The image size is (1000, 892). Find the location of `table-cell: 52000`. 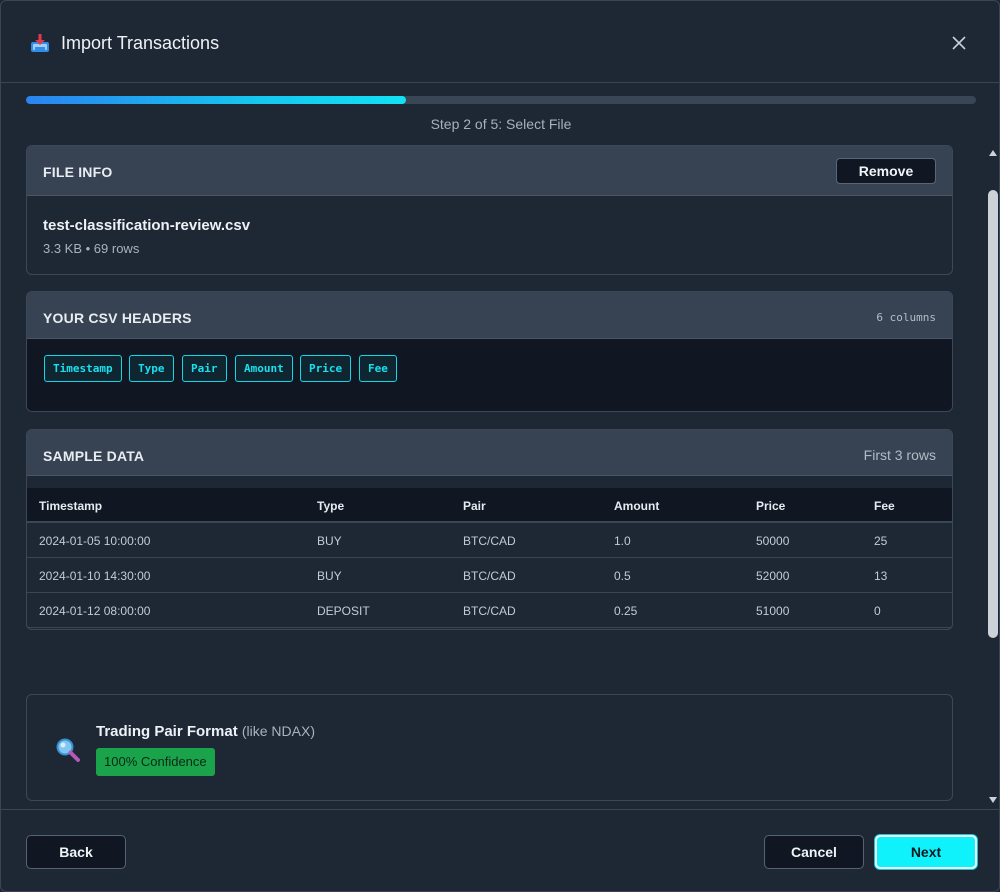

table-cell: 52000 is located at coordinates (773, 576).